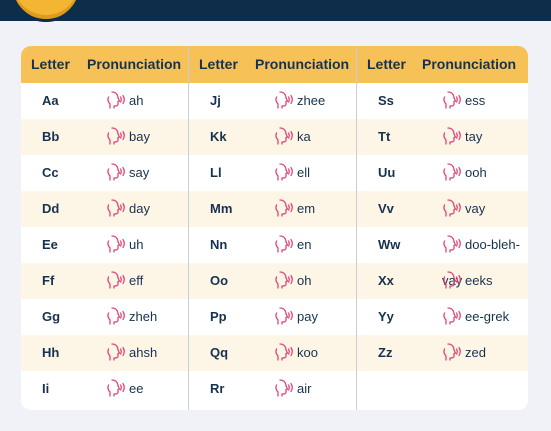  Describe the element at coordinates (143, 316) in the screenshot. I see `pronunciation-text: zheh` at that location.